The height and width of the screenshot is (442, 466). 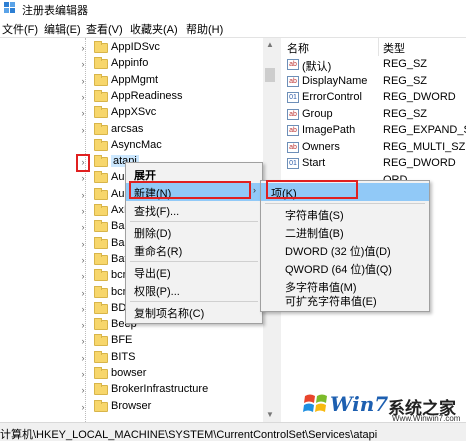 I want to click on scroll-up-icon: ▲, so click(x=270, y=45).